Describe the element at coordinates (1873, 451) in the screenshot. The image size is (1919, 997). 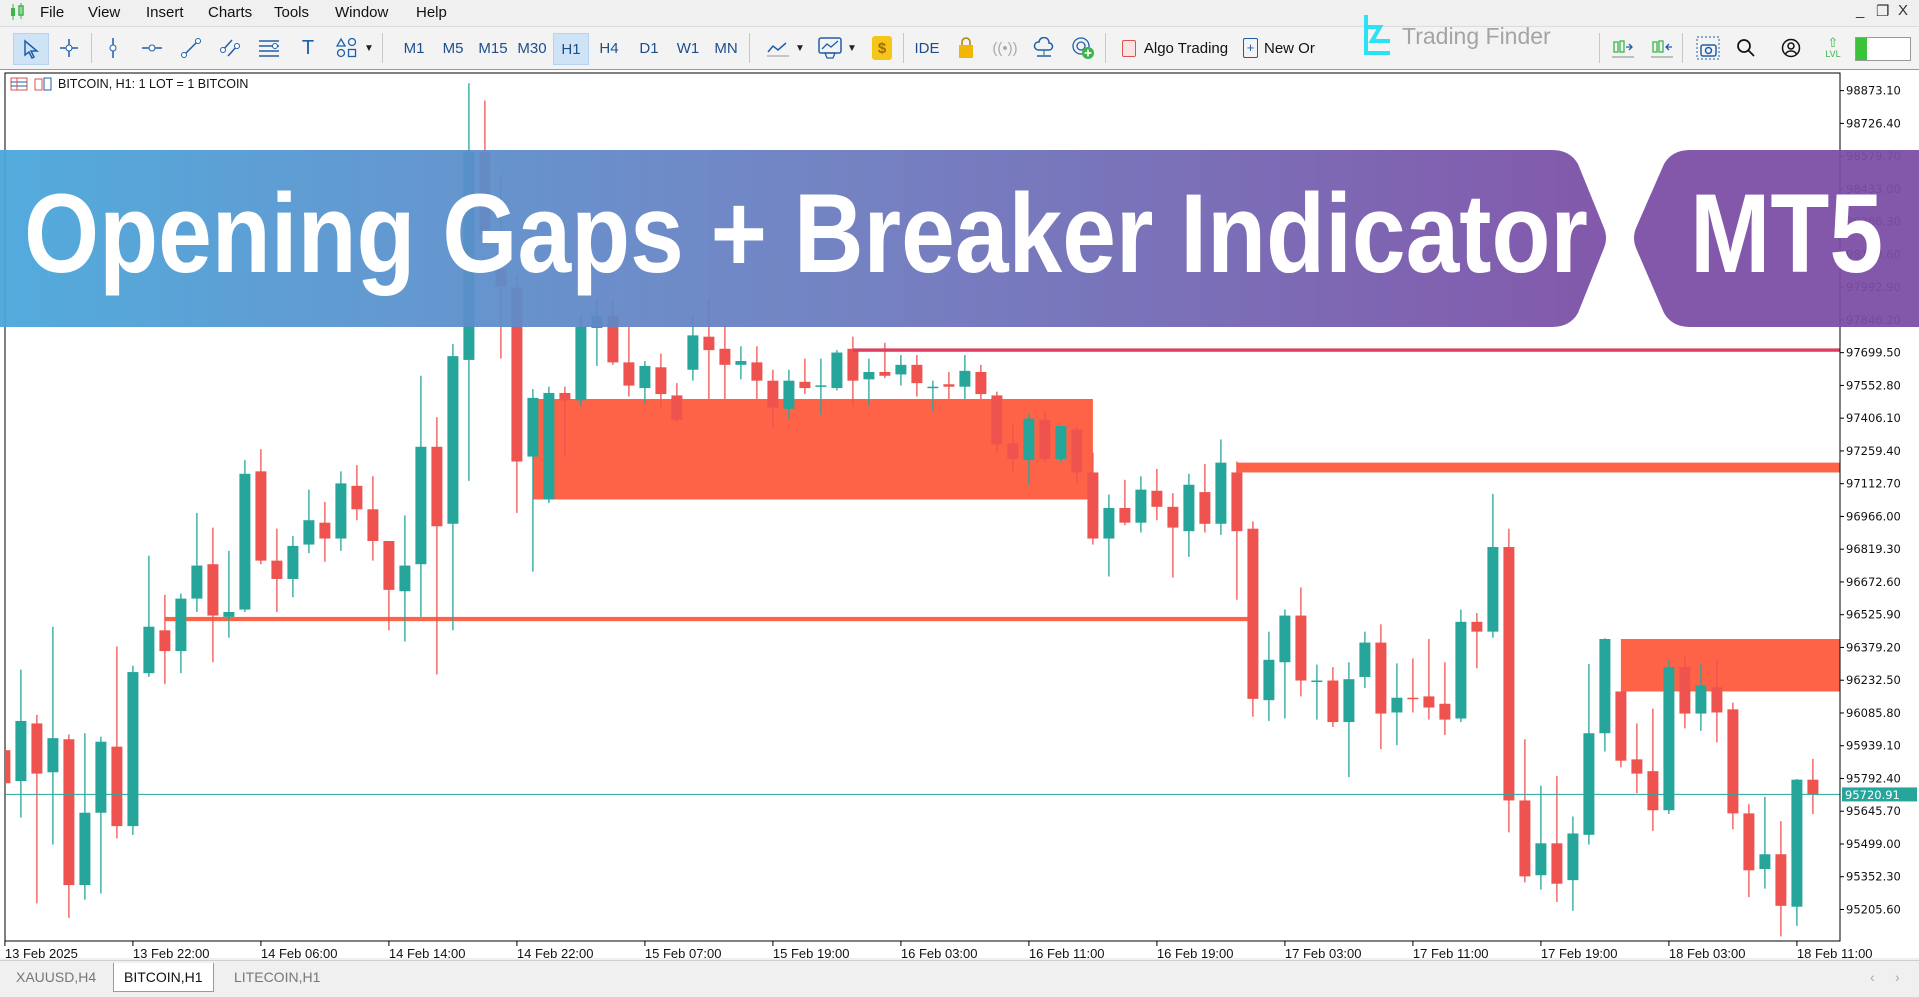
I see `price-tick-label: 97259.40` at that location.